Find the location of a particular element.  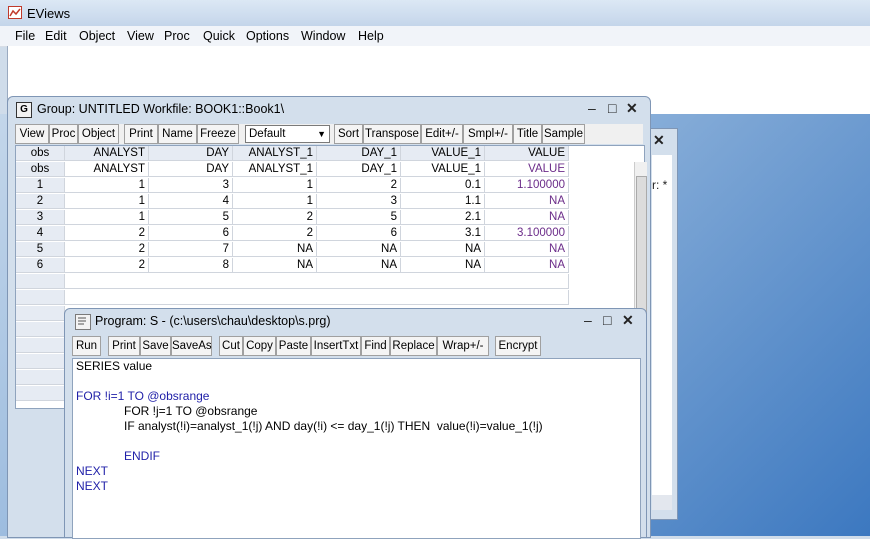

paste-button: Paste is located at coordinates (293, 346).